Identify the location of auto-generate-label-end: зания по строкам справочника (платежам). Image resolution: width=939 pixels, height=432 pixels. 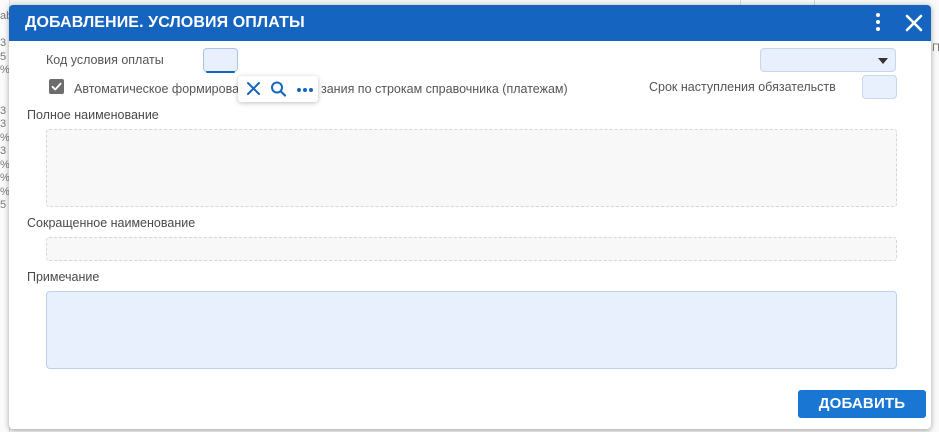
(444, 89).